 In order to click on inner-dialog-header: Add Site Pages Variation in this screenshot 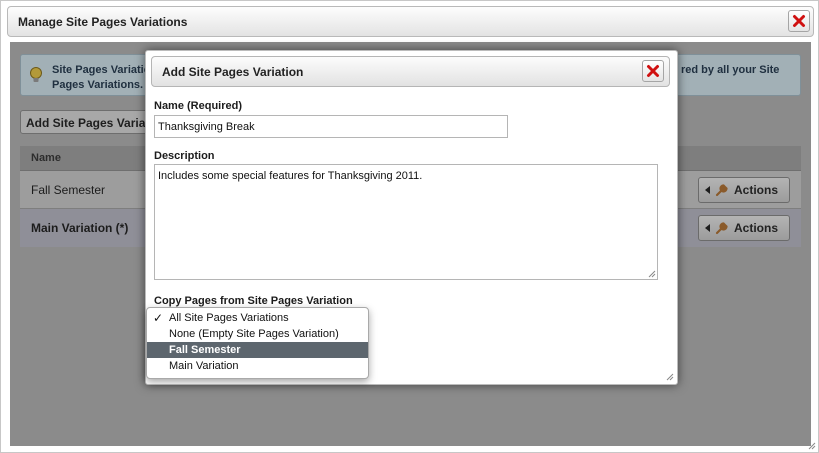, I will do `click(410, 71)`.